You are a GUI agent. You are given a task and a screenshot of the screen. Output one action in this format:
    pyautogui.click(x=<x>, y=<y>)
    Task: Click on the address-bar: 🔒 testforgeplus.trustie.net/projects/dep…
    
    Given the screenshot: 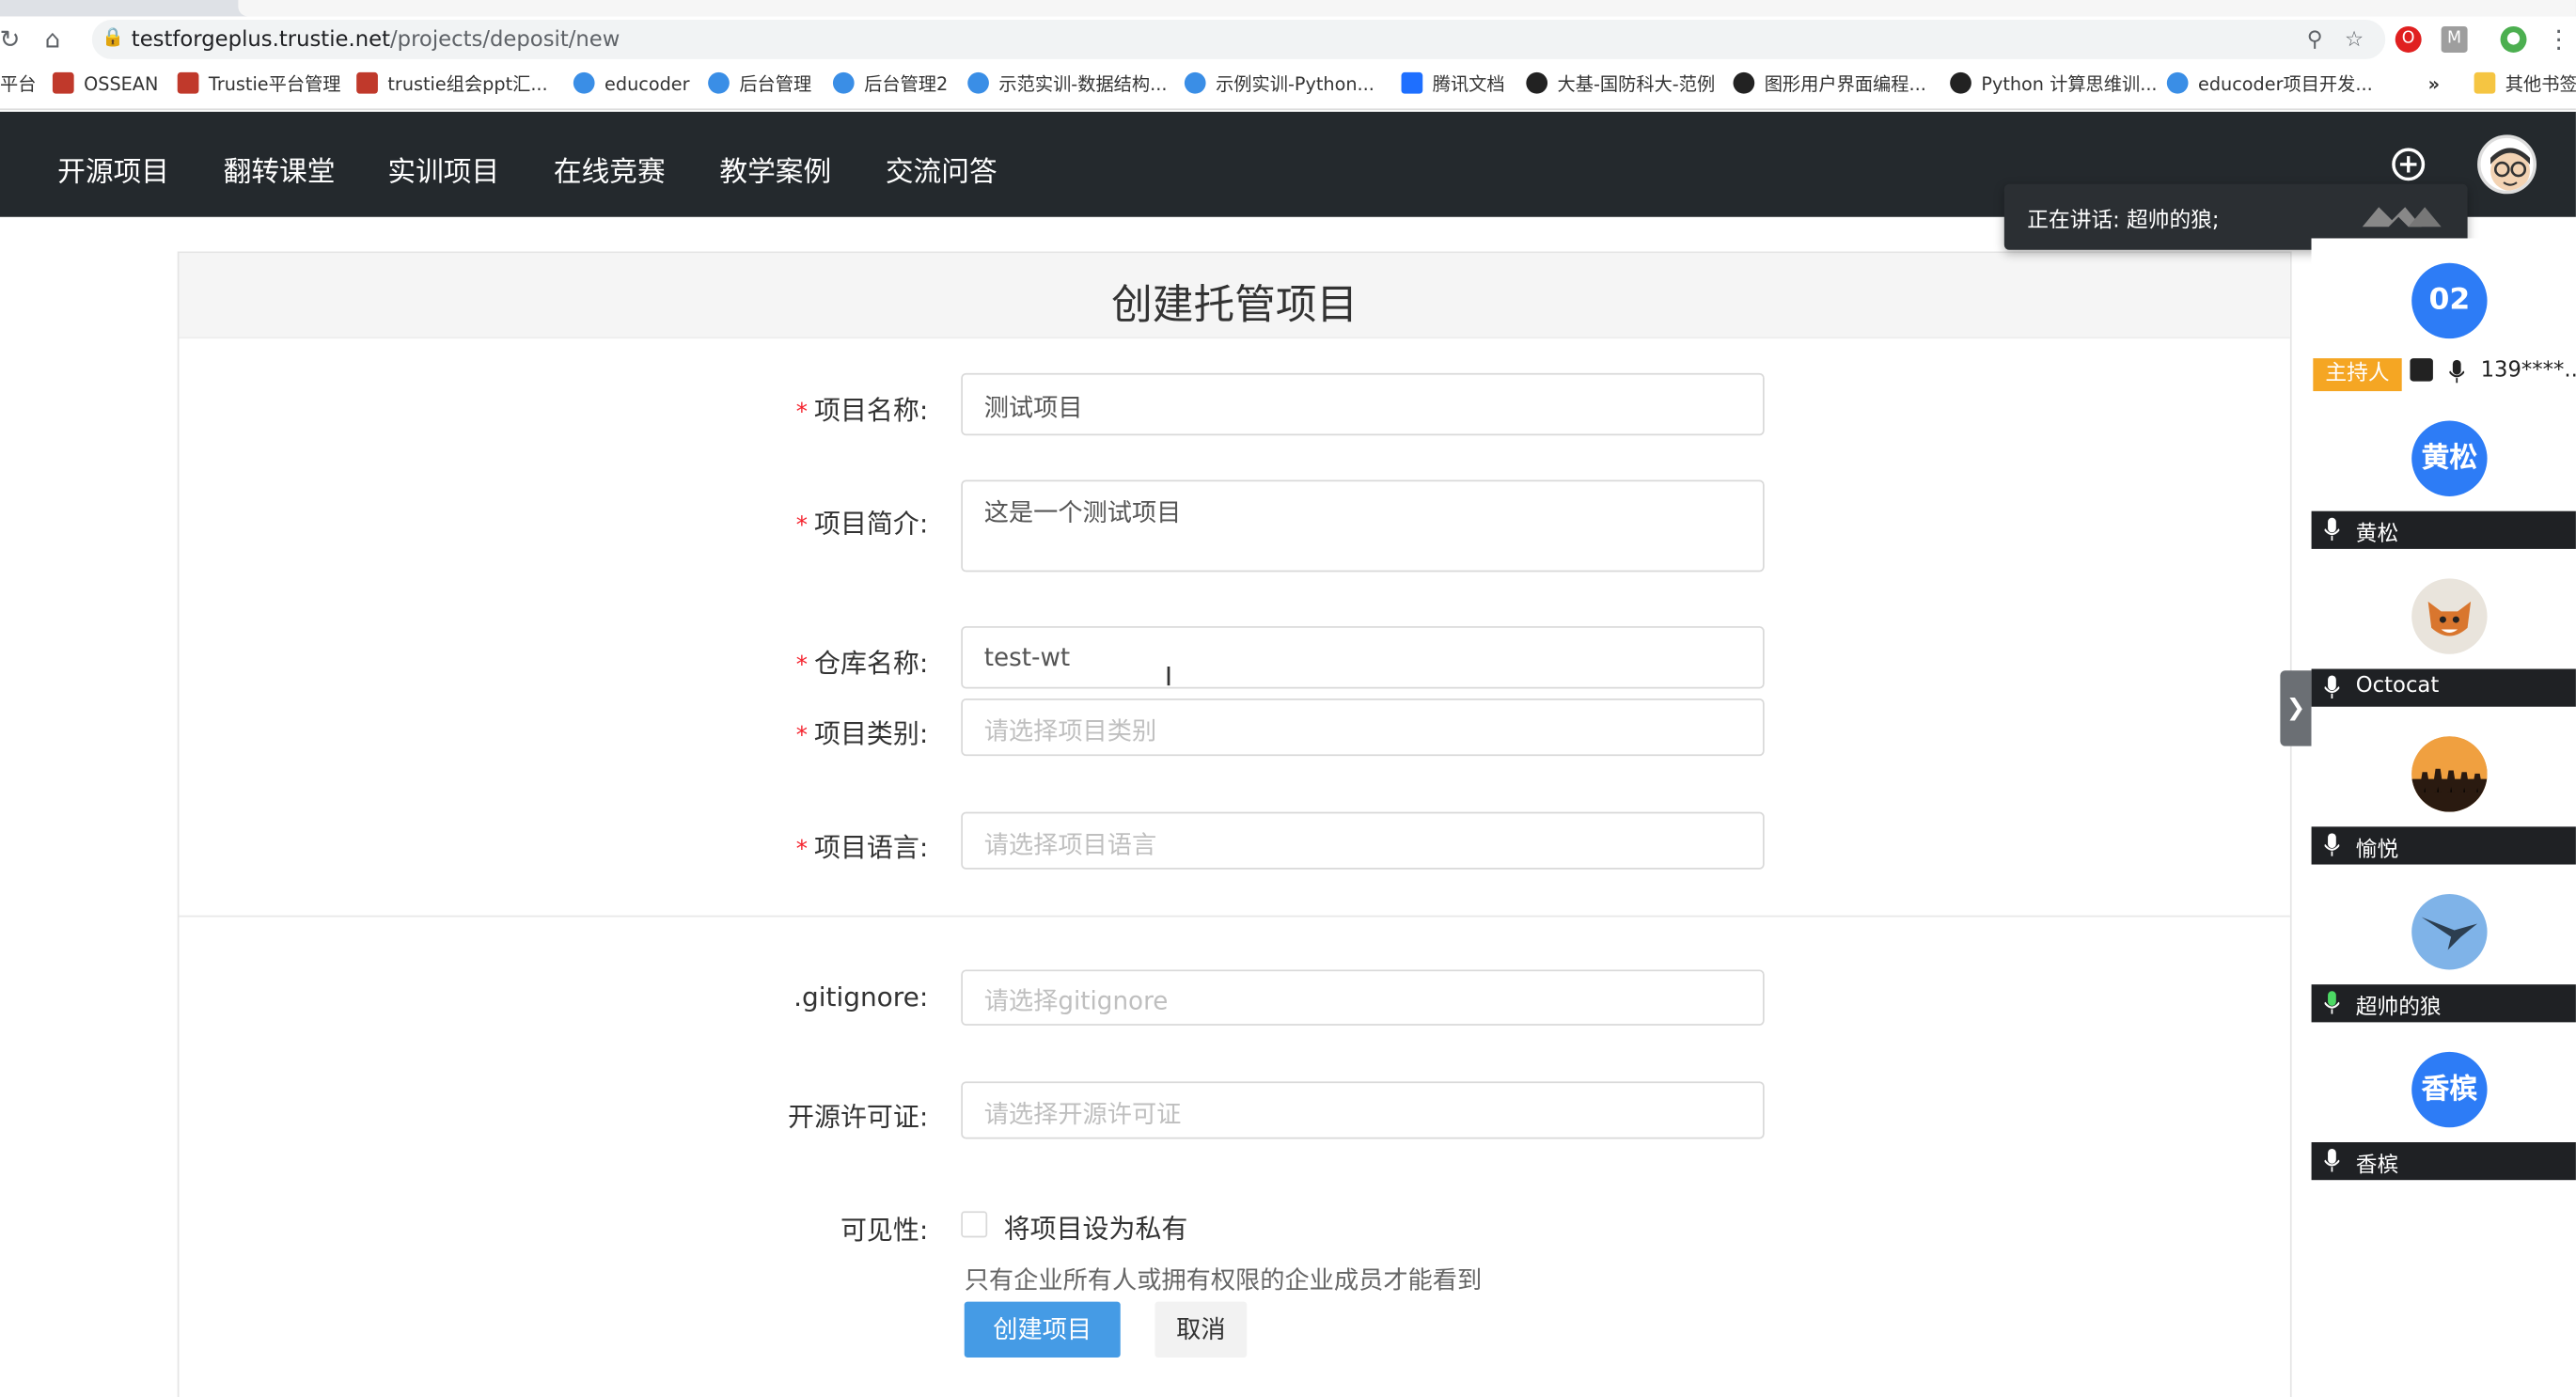 What is the action you would take?
    pyautogui.click(x=1239, y=39)
    